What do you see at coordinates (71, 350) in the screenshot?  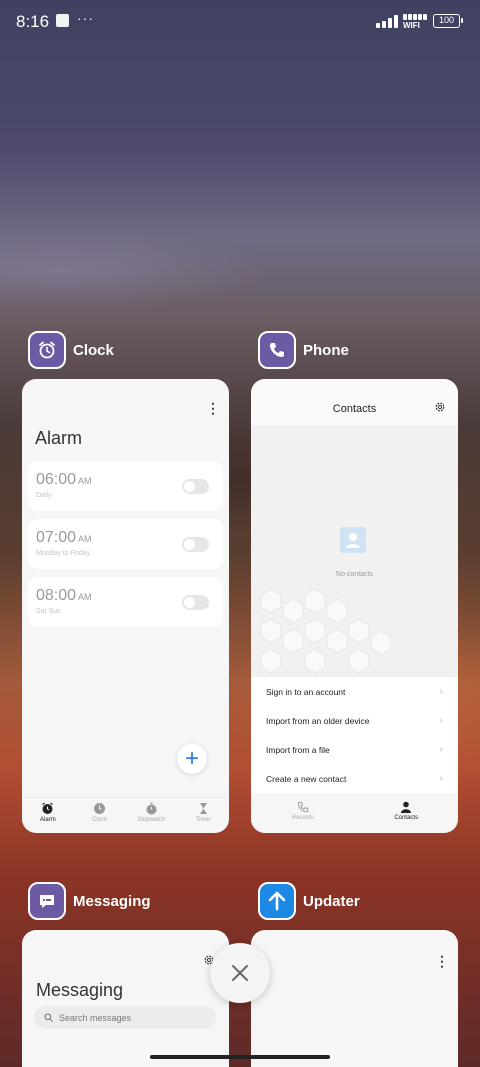 I see `app-header-clock: Clock` at bounding box center [71, 350].